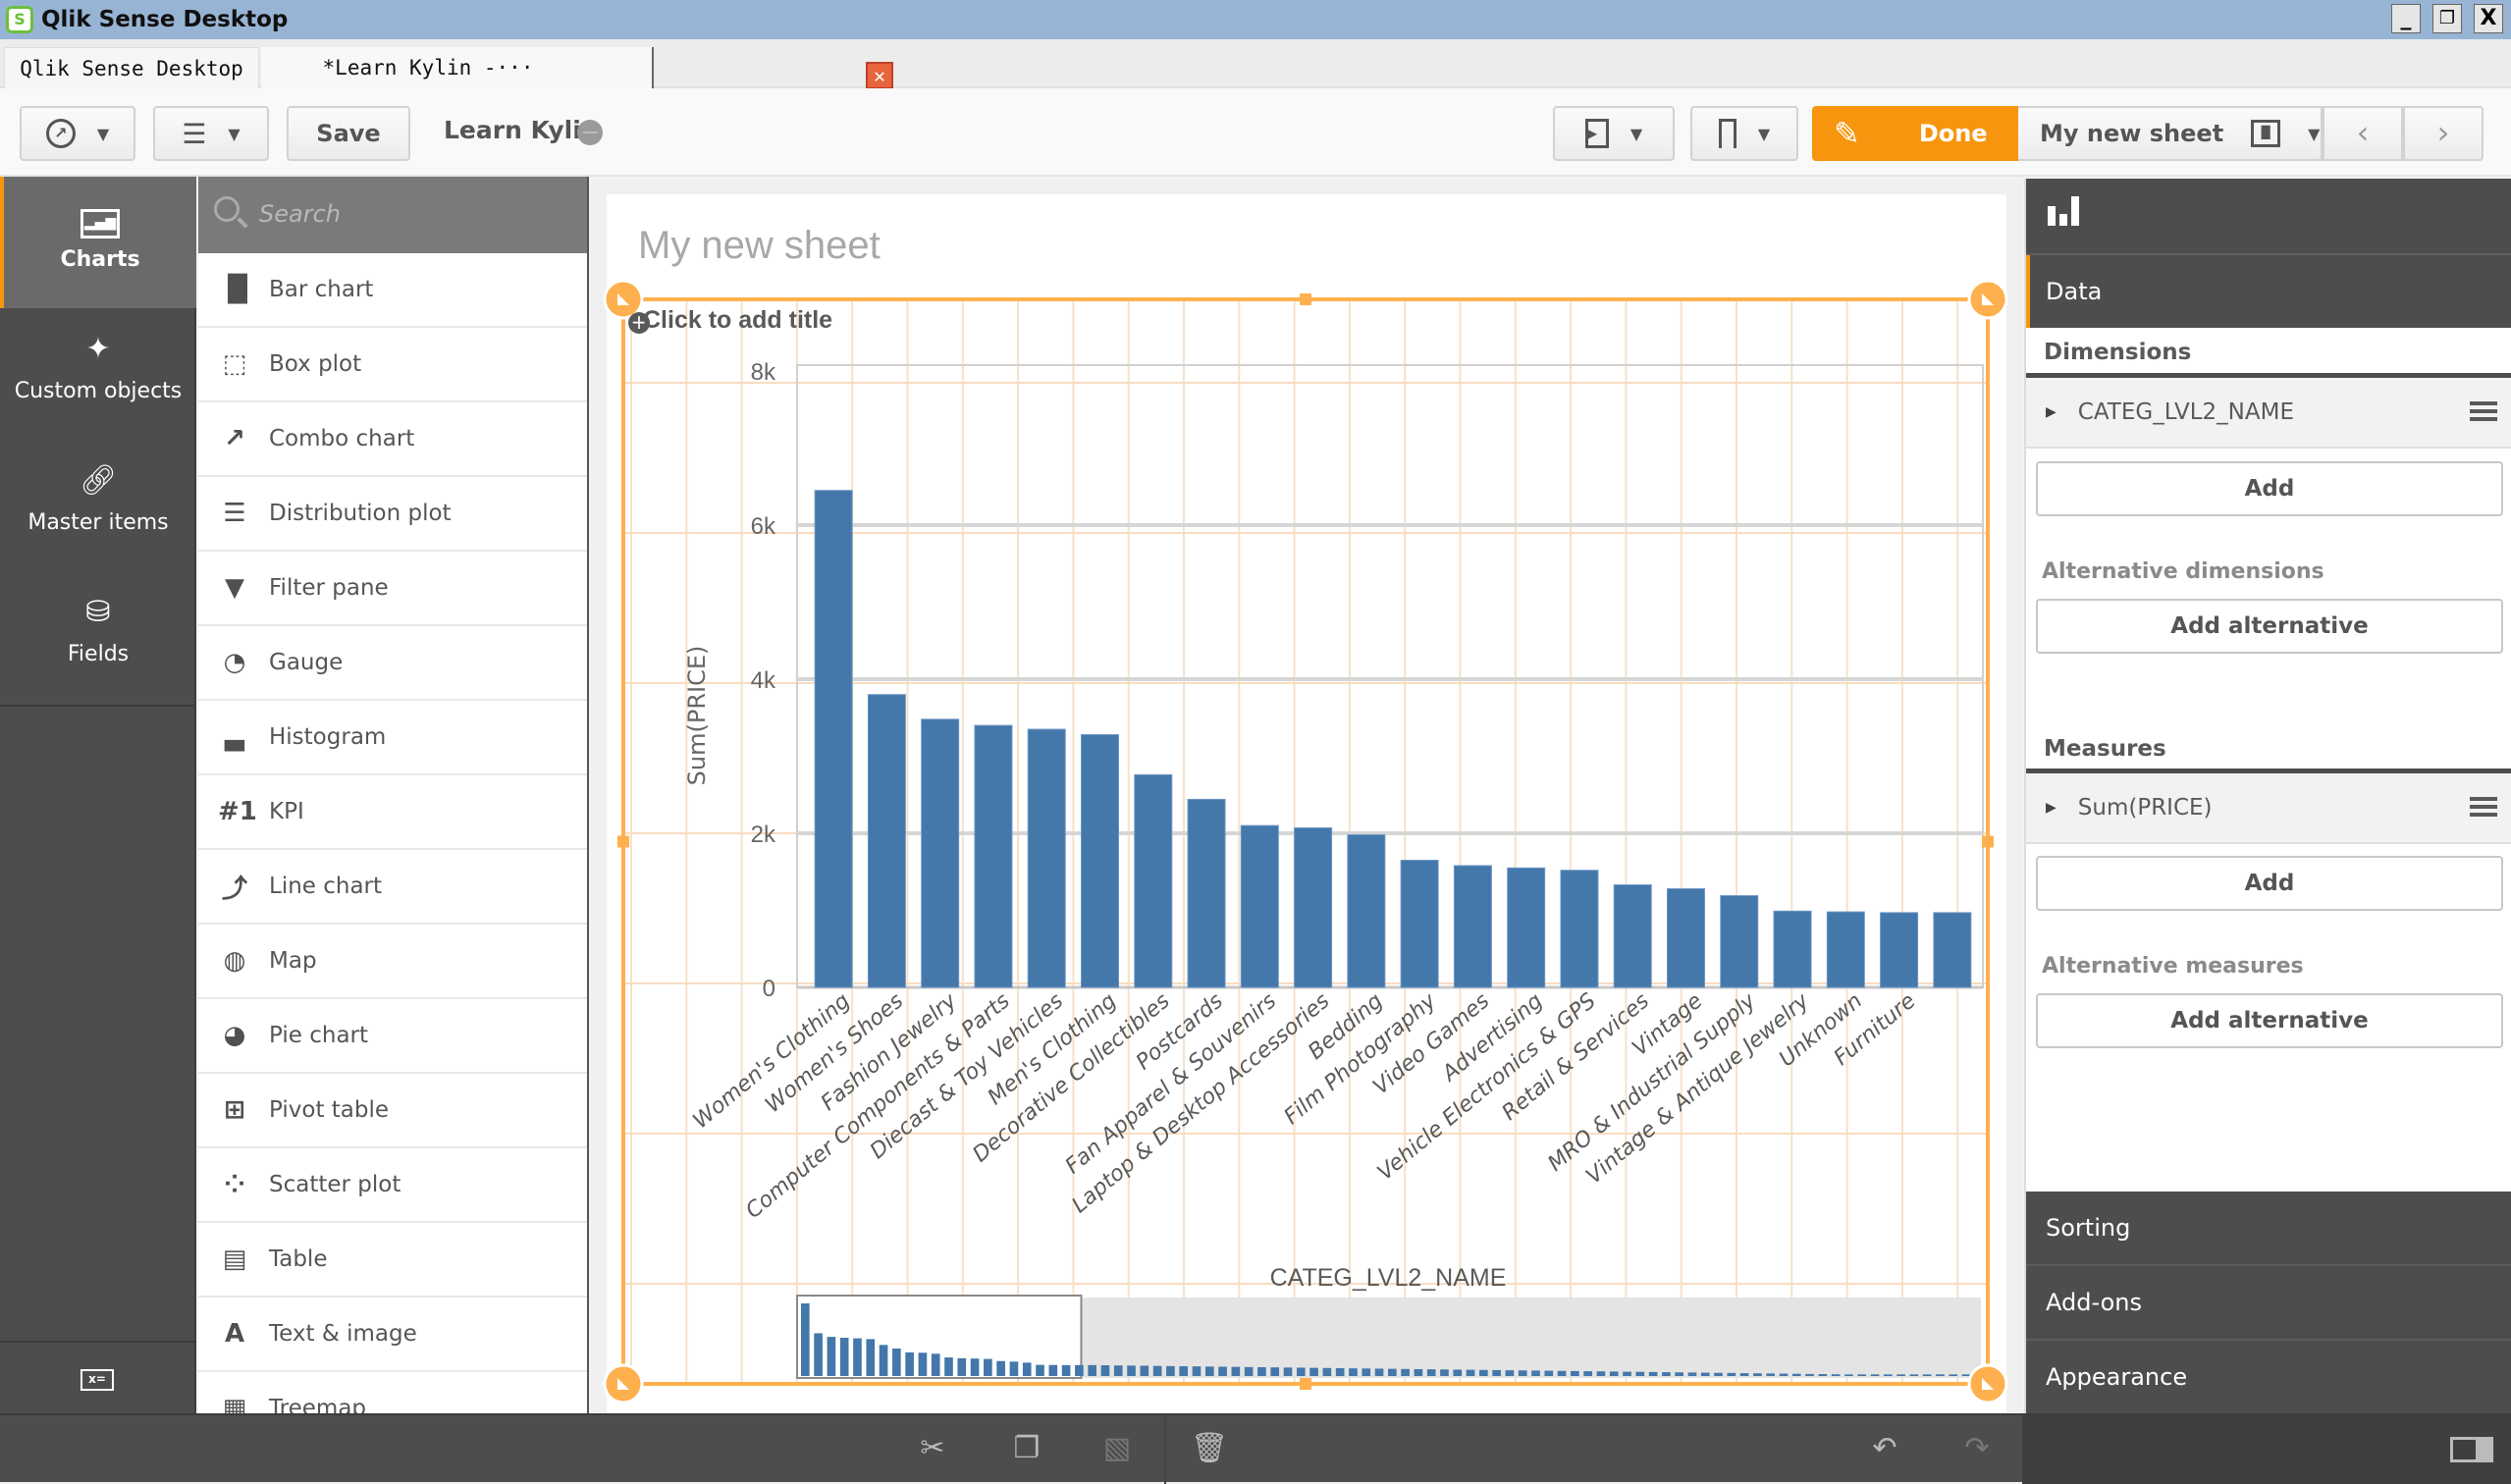  Describe the element at coordinates (235, 1110) in the screenshot. I see `pivot-table-icon: ⊞` at that location.